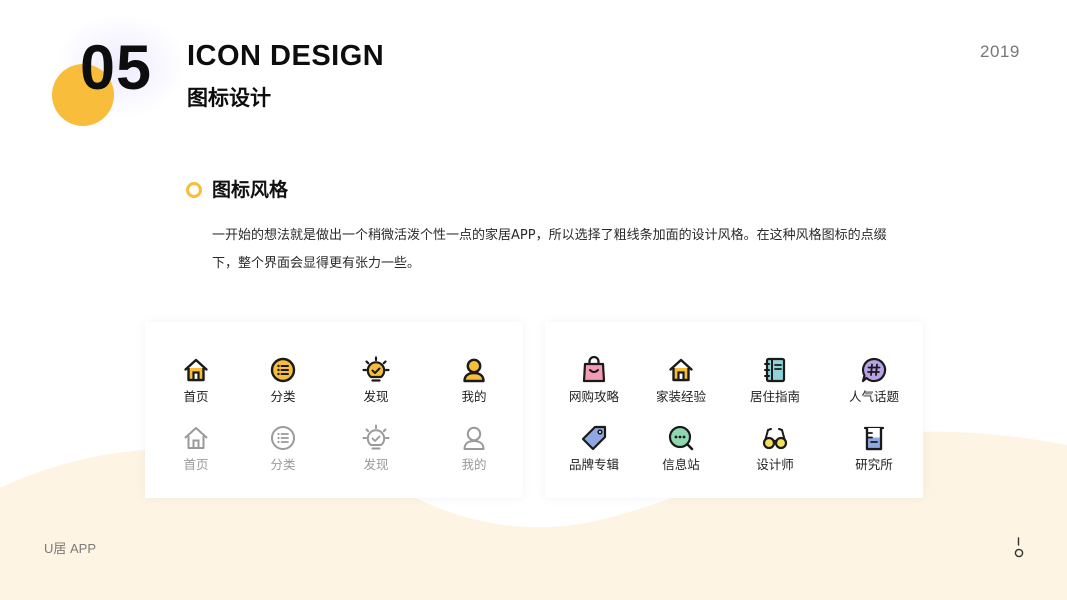 This screenshot has width=1067, height=600. Describe the element at coordinates (116, 68) in the screenshot. I see `section-number: 05` at that location.